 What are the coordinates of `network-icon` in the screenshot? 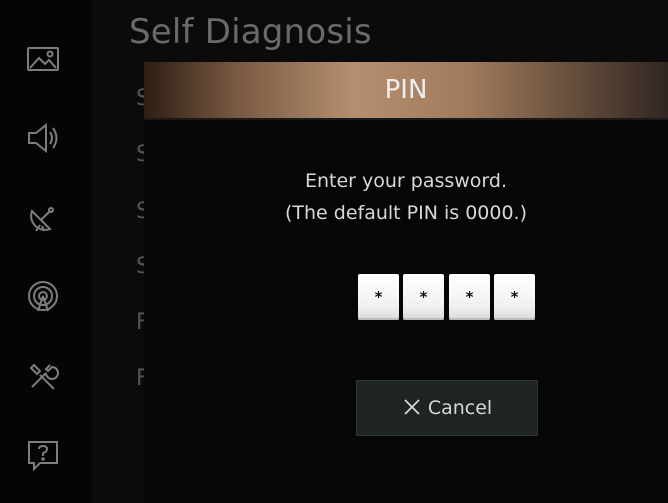 It's located at (43, 297).